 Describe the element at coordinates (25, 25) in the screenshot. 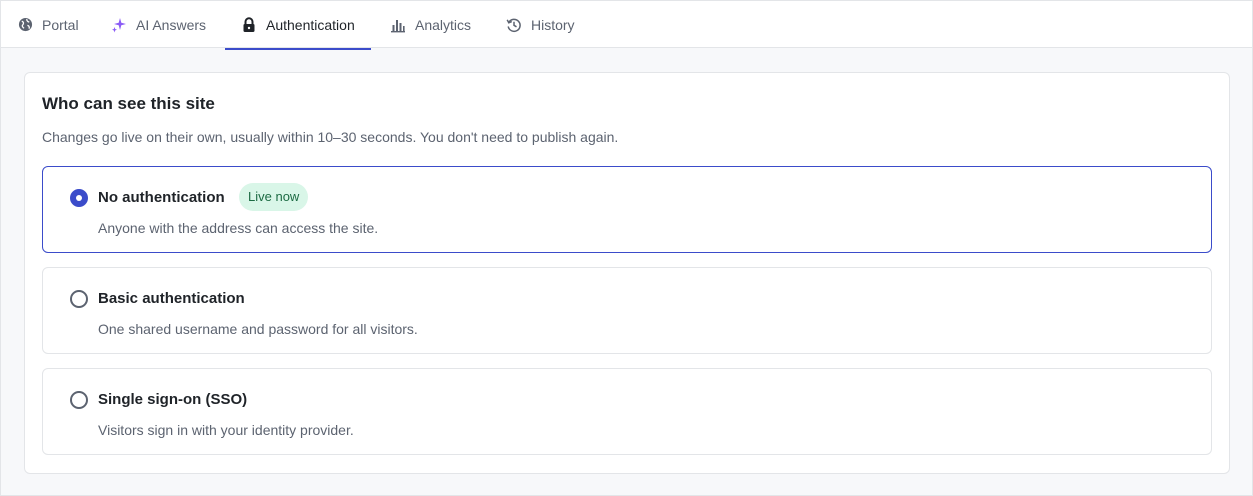

I see `globe-icon` at that location.